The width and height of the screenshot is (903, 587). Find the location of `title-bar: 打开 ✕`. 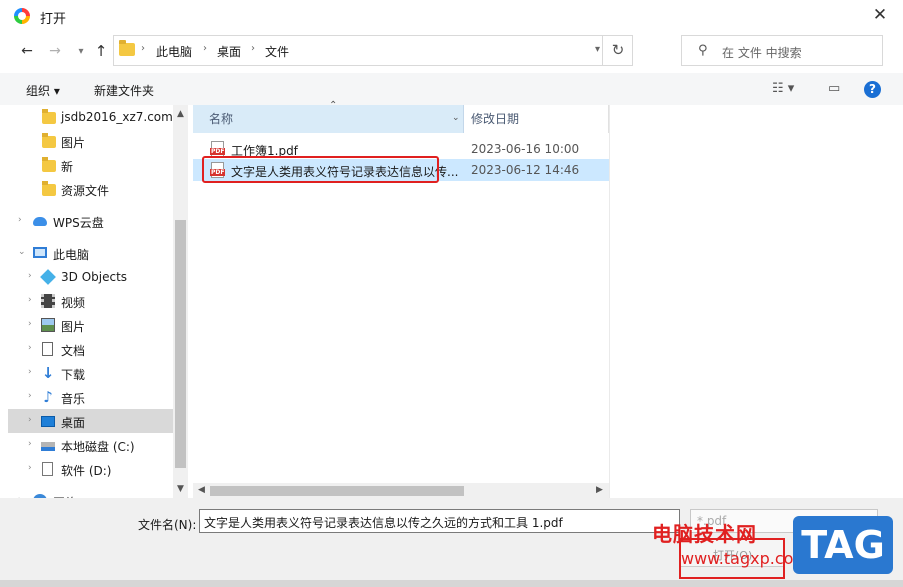

title-bar: 打开 ✕ is located at coordinates (451, 15).